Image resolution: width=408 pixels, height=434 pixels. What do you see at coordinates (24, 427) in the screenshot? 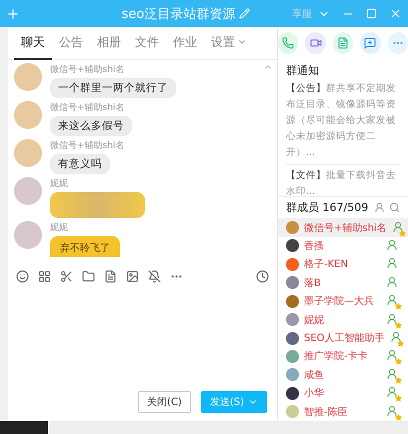
I see `taskbar-strip` at bounding box center [24, 427].